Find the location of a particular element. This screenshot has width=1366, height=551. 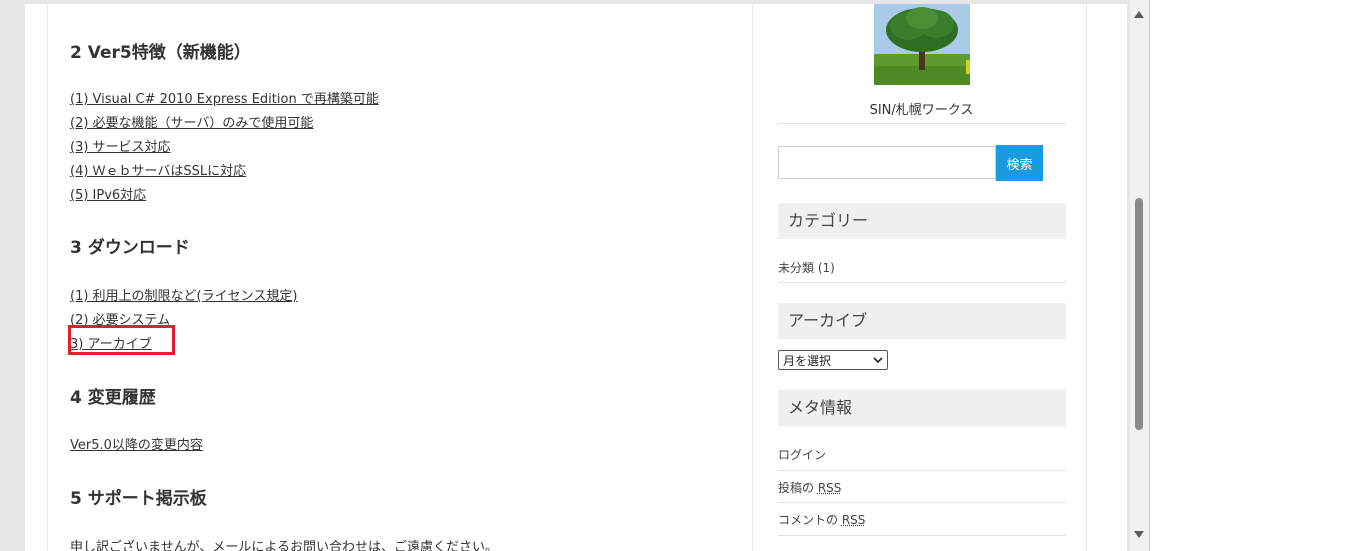

link-feature-3: (3) サービス対応 is located at coordinates (120, 145).